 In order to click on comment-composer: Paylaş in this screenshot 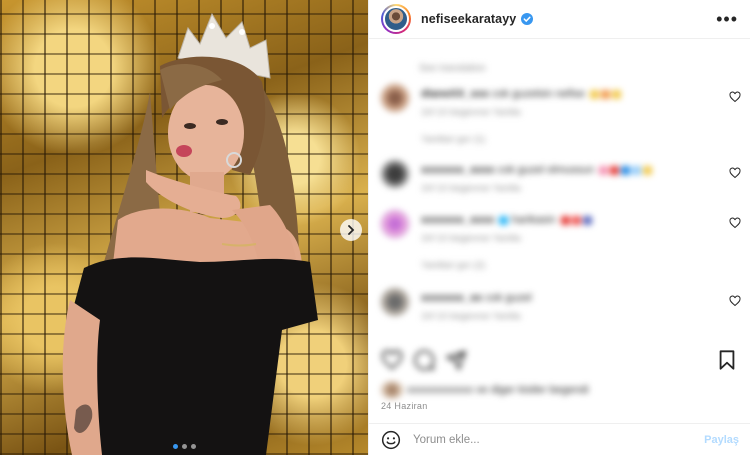, I will do `click(559, 439)`.